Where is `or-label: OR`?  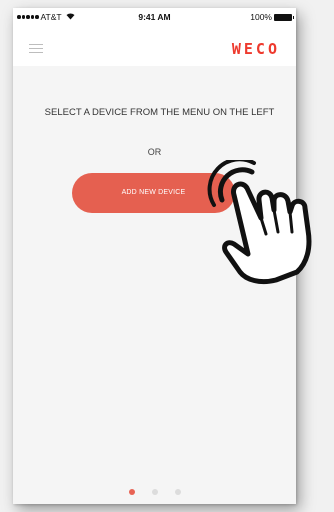
or-label: OR is located at coordinates (154, 152).